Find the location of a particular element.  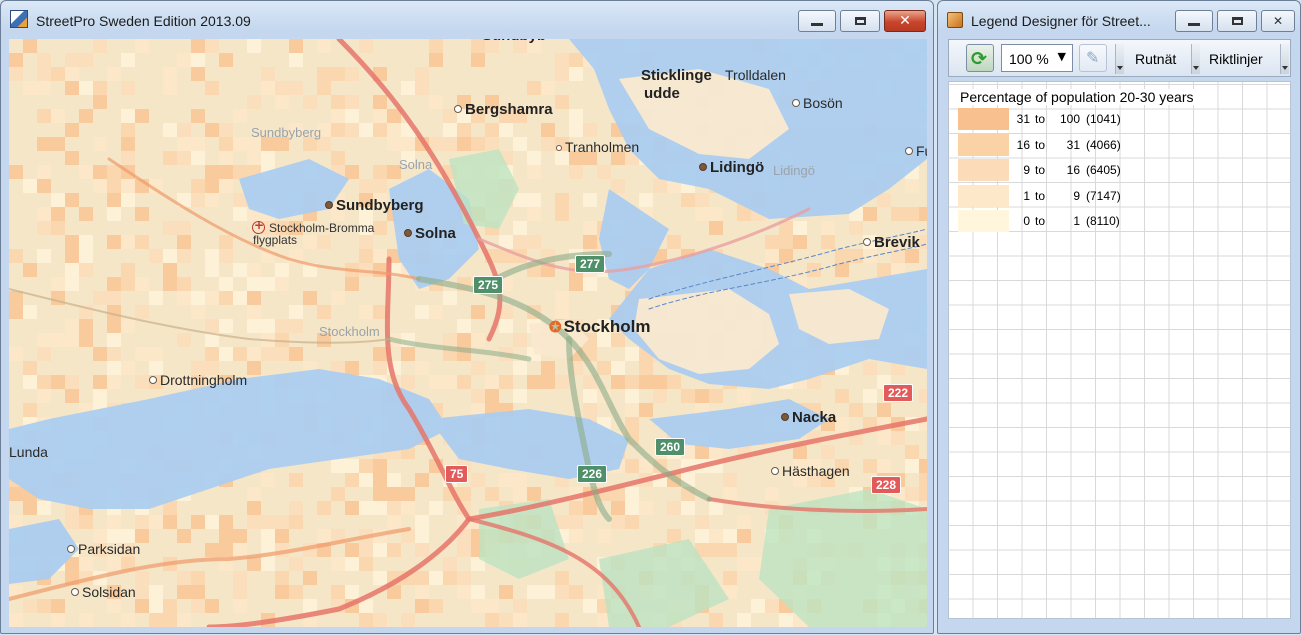

legend-close-button: ✕ is located at coordinates (1278, 21).